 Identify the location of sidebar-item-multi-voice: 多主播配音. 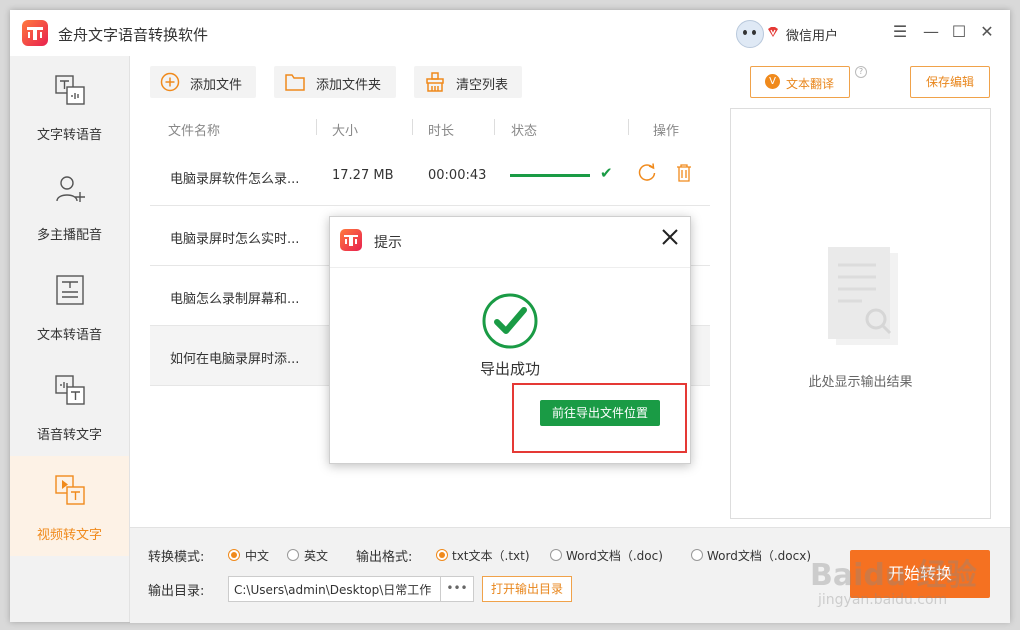
(69, 206).